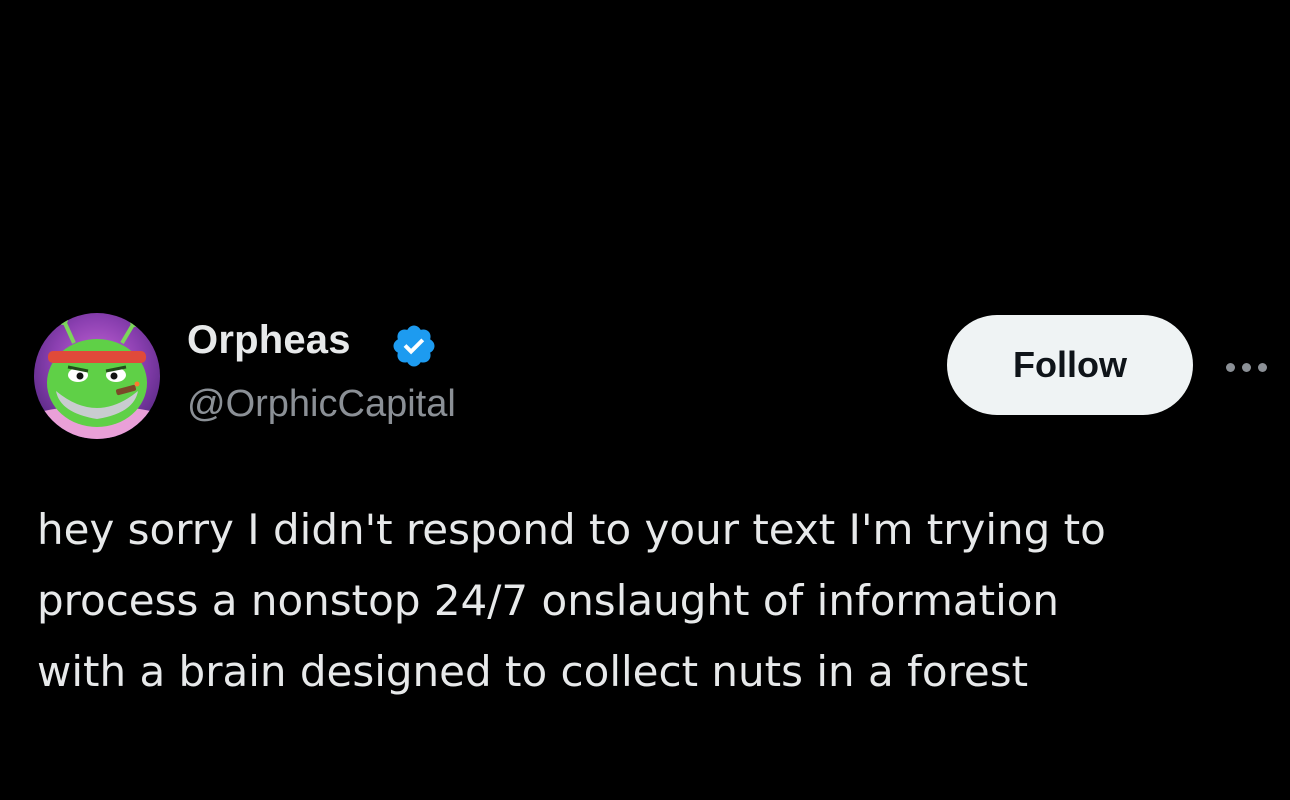 The height and width of the screenshot is (800, 1290). I want to click on more-options-icon, so click(1246, 367).